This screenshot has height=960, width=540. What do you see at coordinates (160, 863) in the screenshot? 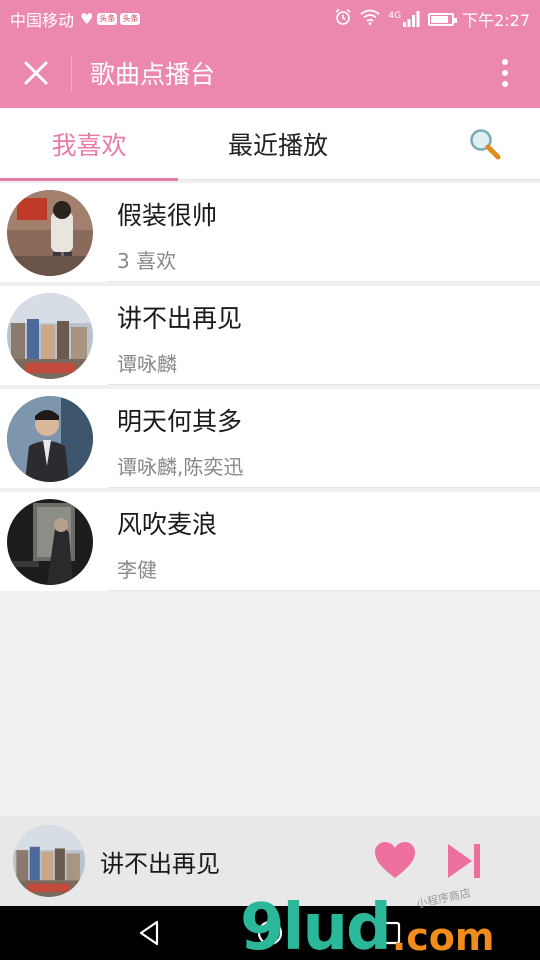
I see `now-playing-title: 讲不出再见` at bounding box center [160, 863].